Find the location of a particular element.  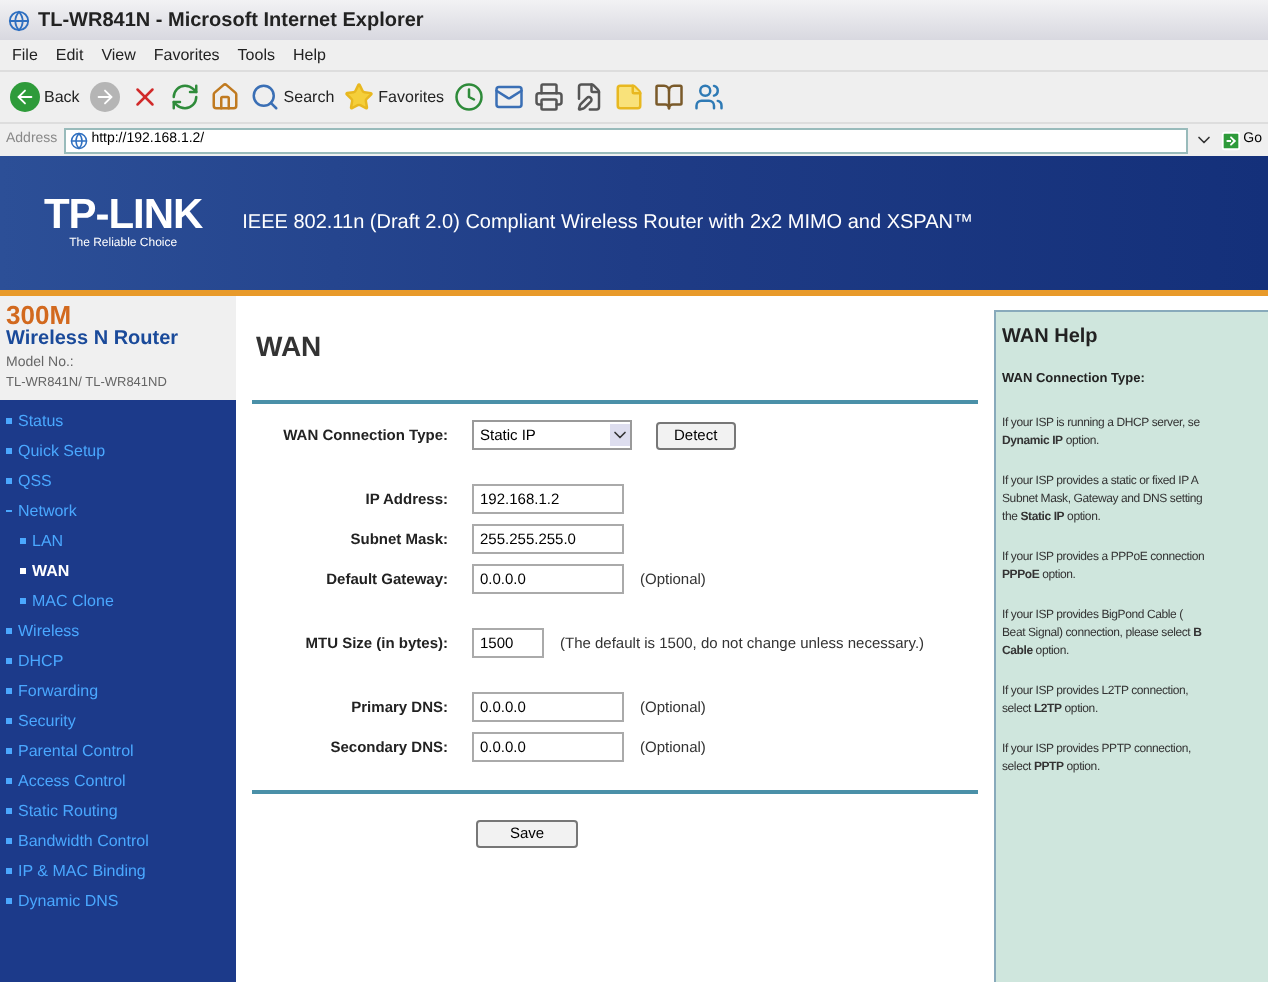

refresh-icon is located at coordinates (184, 97).